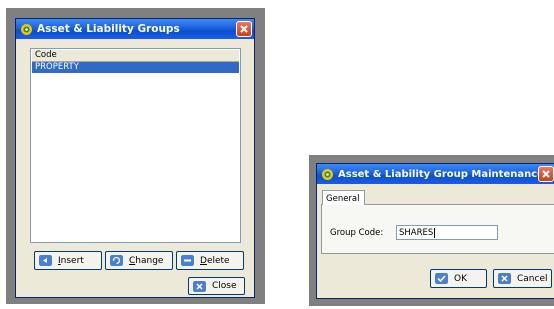 Image resolution: width=554 pixels, height=309 pixels. I want to click on delete-label: Delete, so click(215, 260).